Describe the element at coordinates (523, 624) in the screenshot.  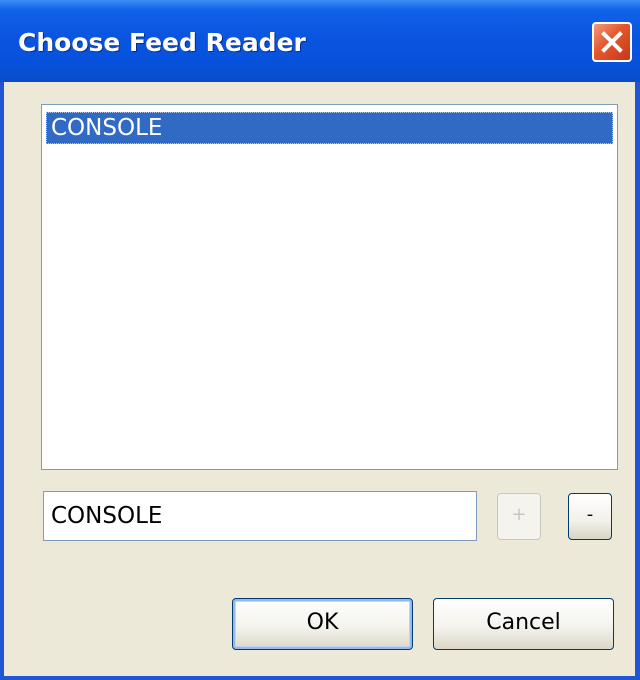
I see `cancel-button: Cancel` at that location.